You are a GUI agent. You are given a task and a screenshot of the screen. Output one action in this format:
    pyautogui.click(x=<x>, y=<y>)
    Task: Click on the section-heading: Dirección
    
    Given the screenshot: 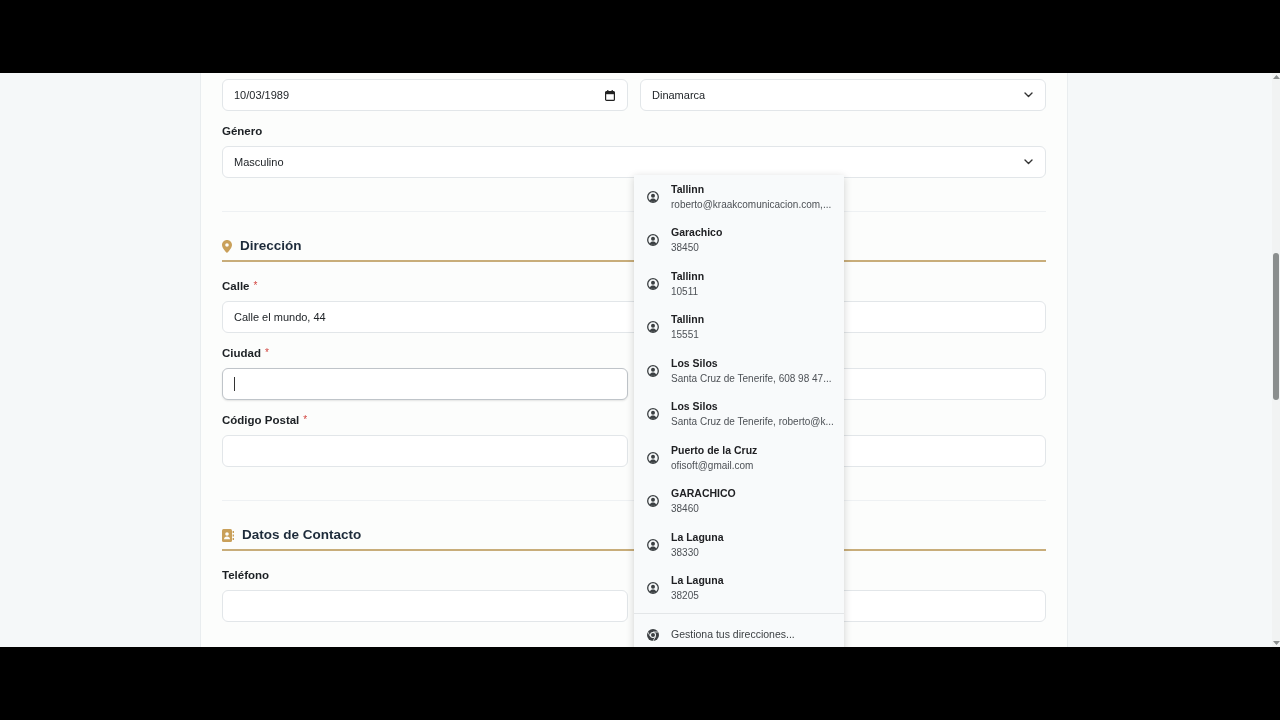 What is the action you would take?
    pyautogui.click(x=271, y=246)
    